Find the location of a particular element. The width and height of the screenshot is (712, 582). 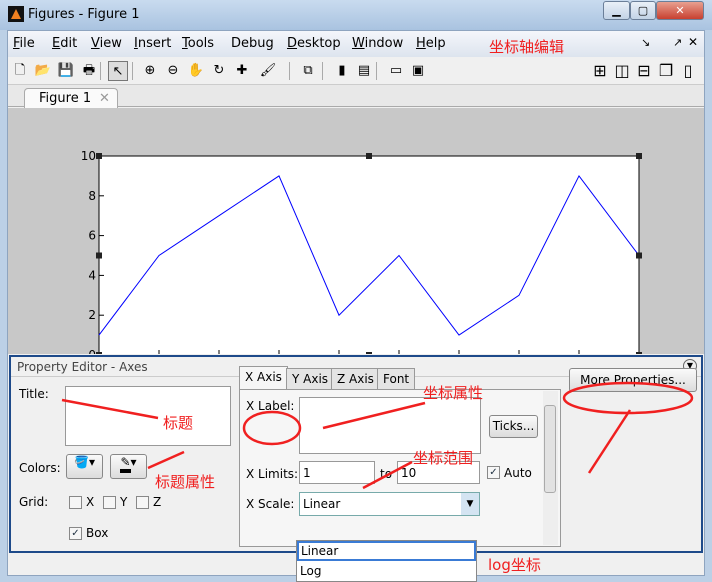

y-tick-label: 2 is located at coordinates (92, 315).